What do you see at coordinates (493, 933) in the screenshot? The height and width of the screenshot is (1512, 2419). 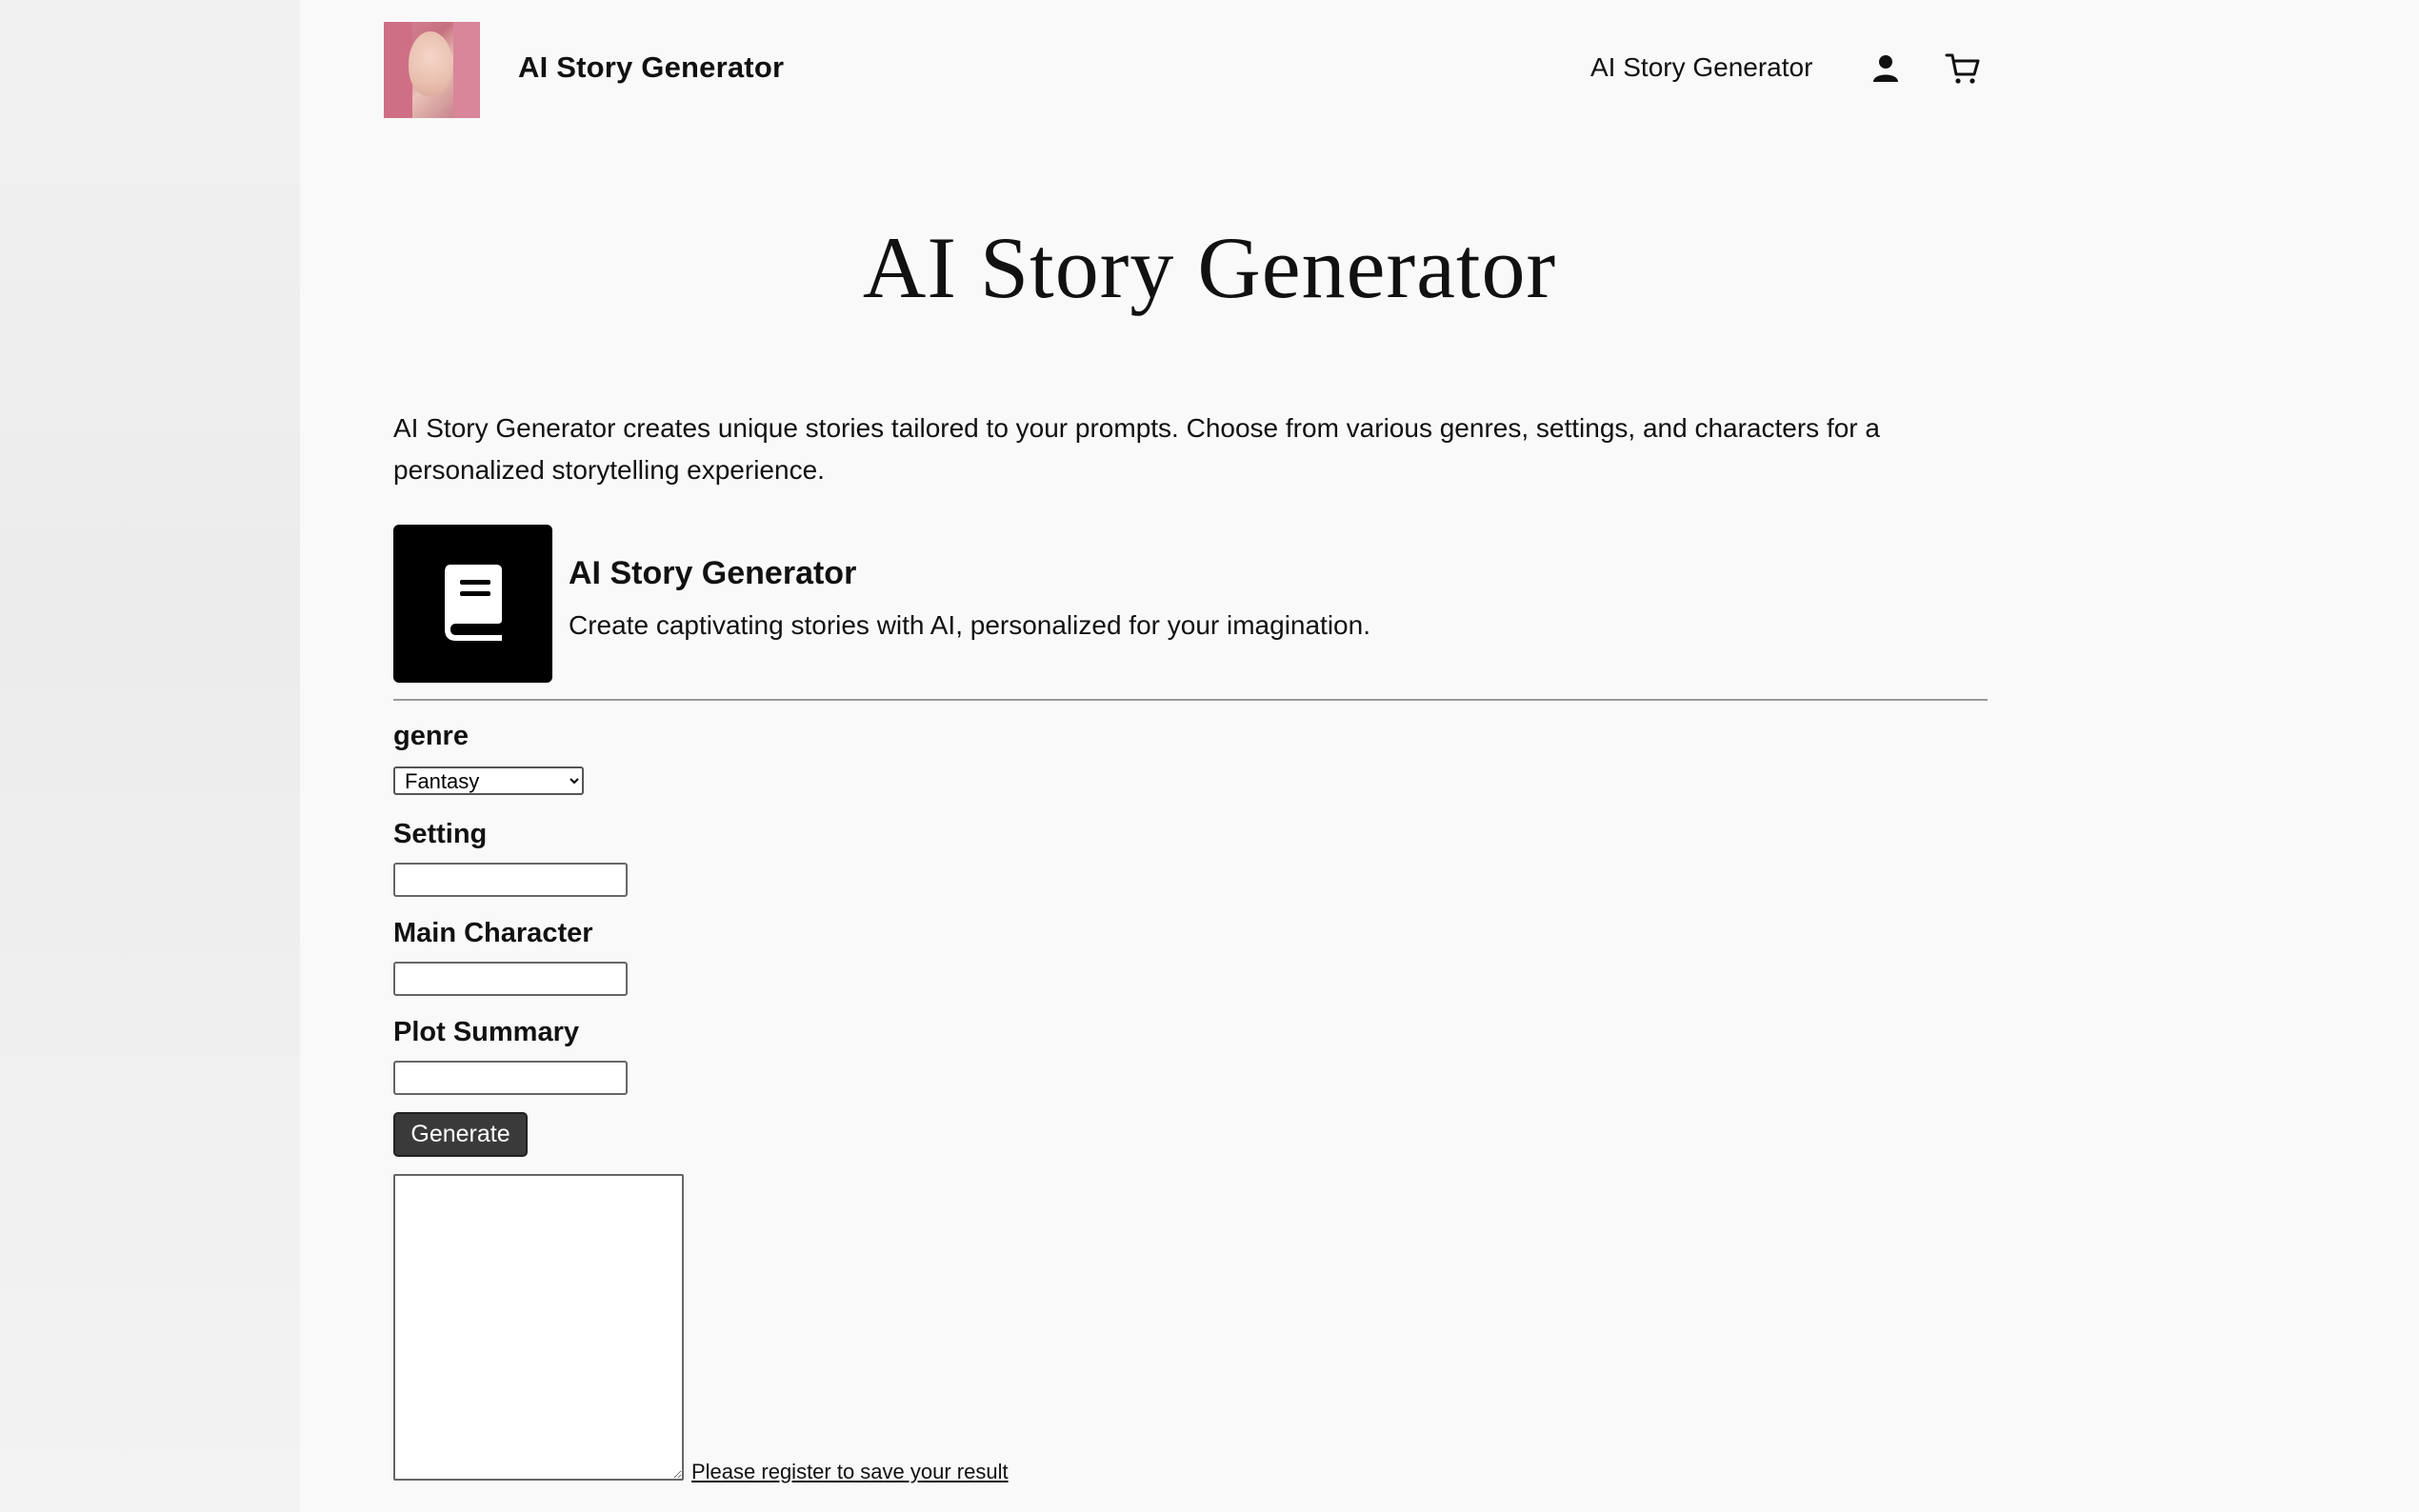 I see `main-character-label: Main Character` at bounding box center [493, 933].